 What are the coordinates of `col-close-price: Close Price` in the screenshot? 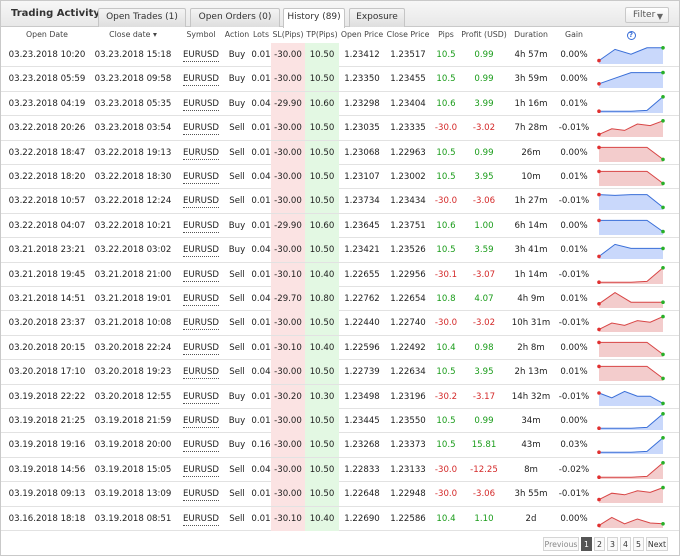 It's located at (408, 35).